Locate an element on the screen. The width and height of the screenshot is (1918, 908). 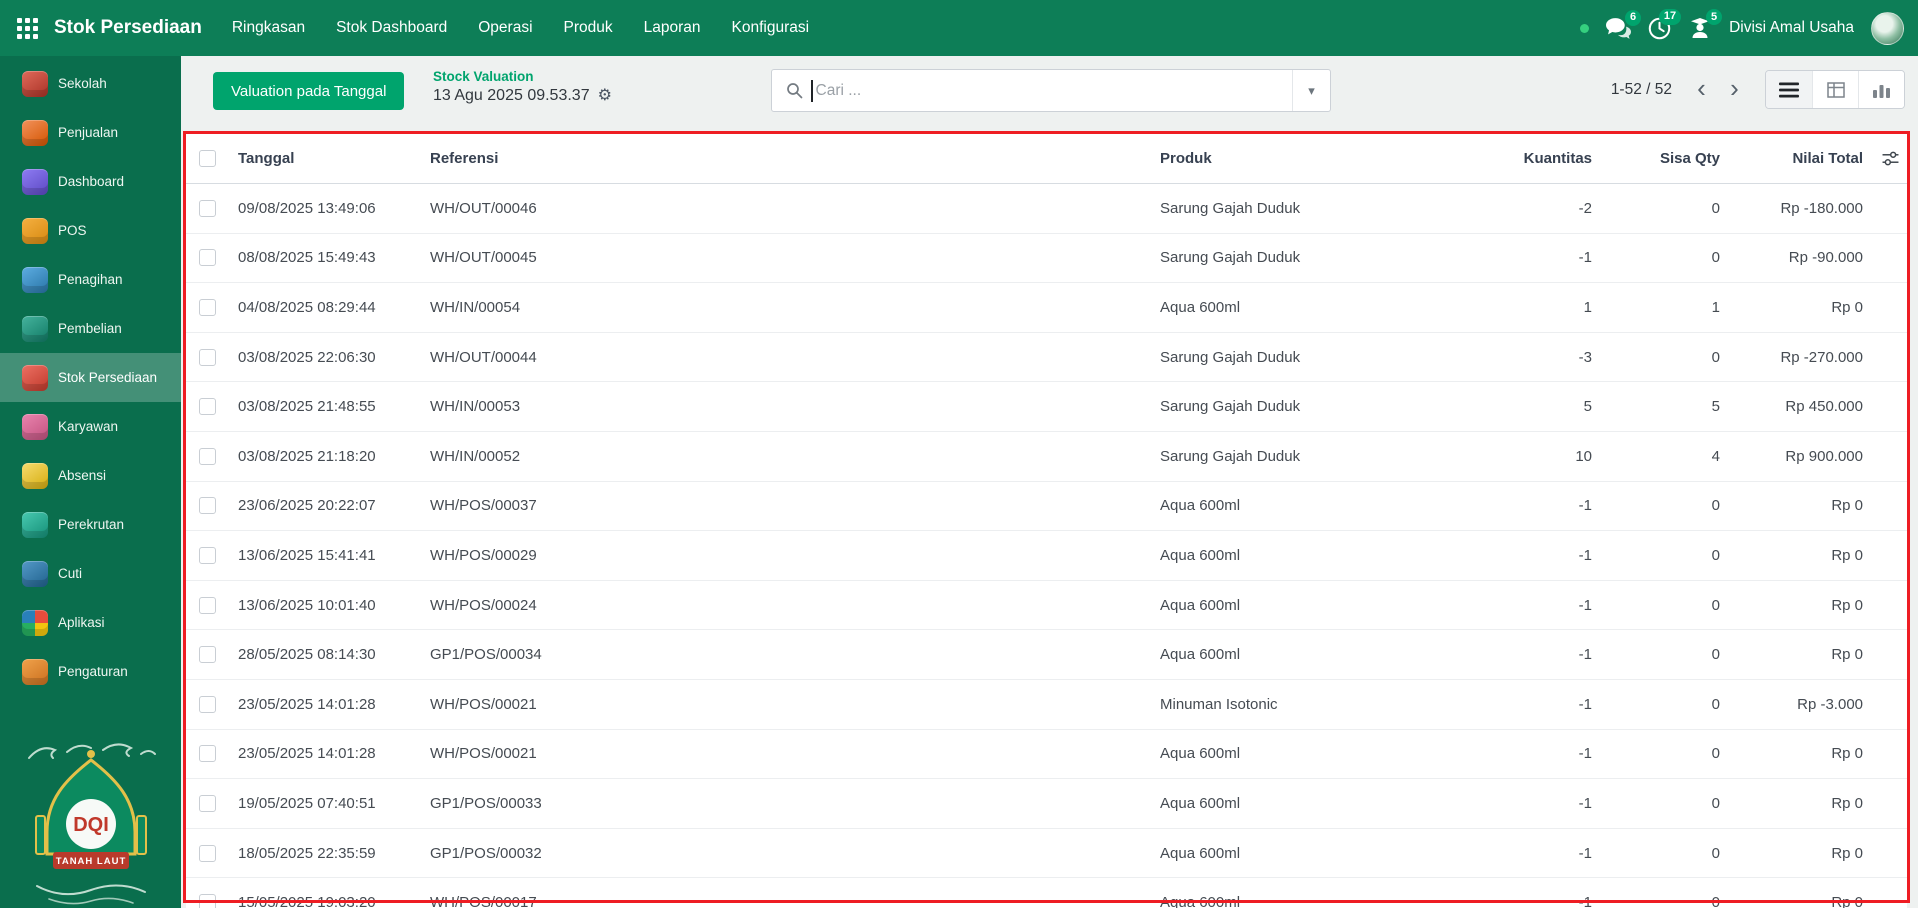
pivot-view-button is located at coordinates (1835, 89).